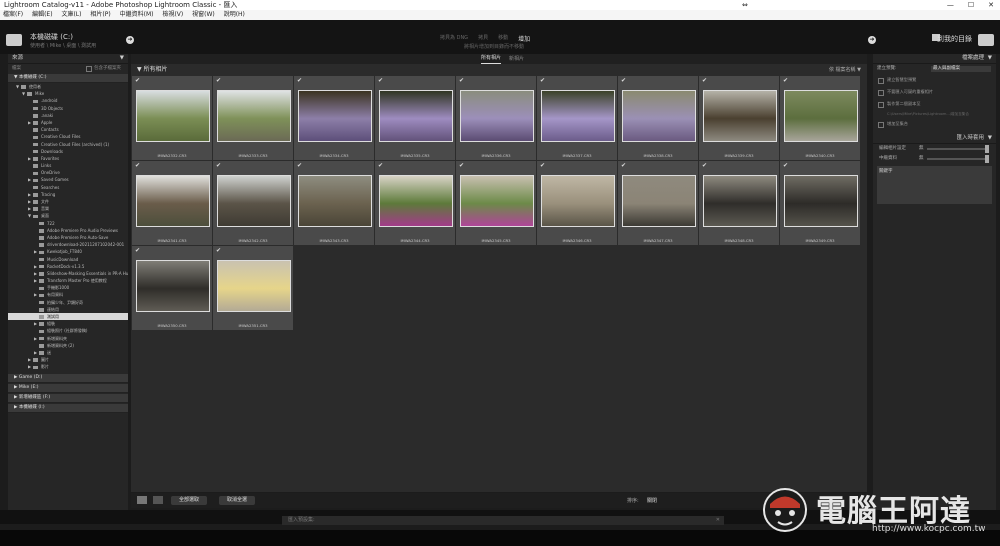  I want to click on folder-item: ▶ RocketDock-v1.3.5, so click(68, 266).